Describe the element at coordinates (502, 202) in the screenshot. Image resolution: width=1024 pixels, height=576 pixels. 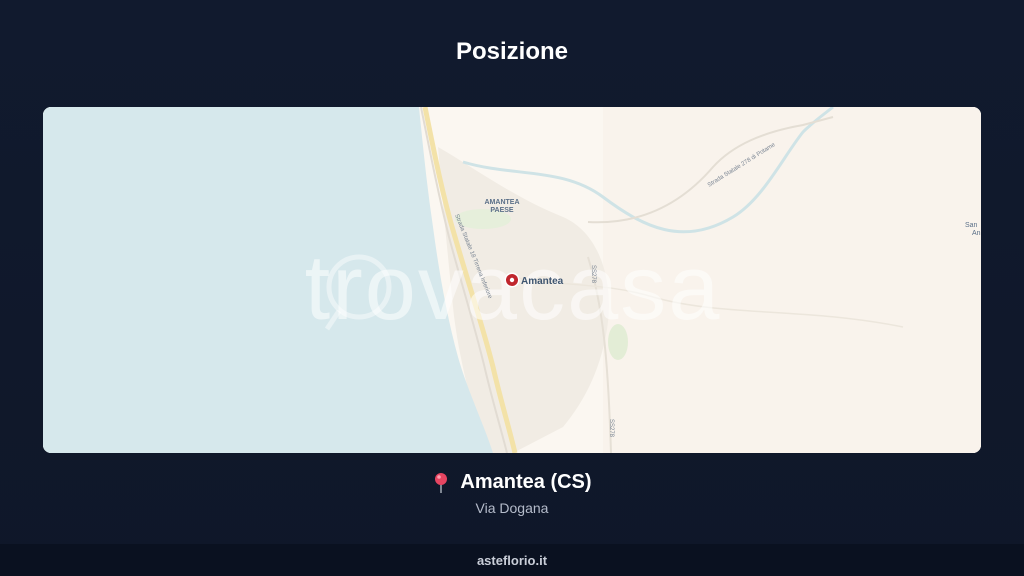
I see `map-label-paese: AMANTEA` at that location.